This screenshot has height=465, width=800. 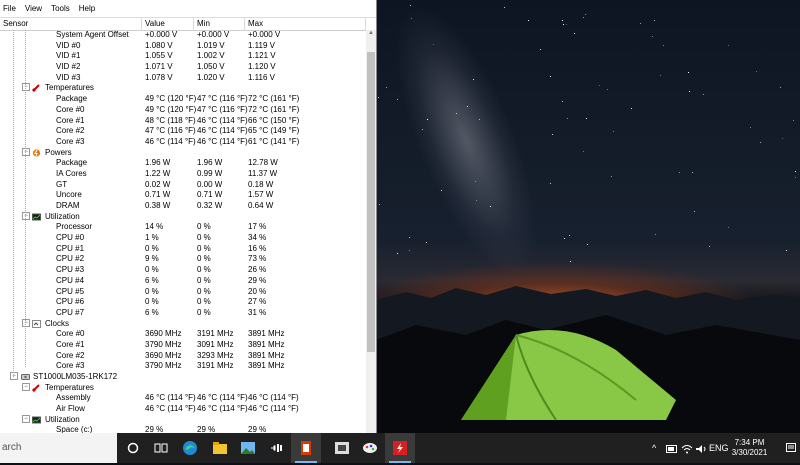 I want to click on sensor-row: VID #1 1.055 V 1.002 V 1.121 V, so click(x=183, y=56).